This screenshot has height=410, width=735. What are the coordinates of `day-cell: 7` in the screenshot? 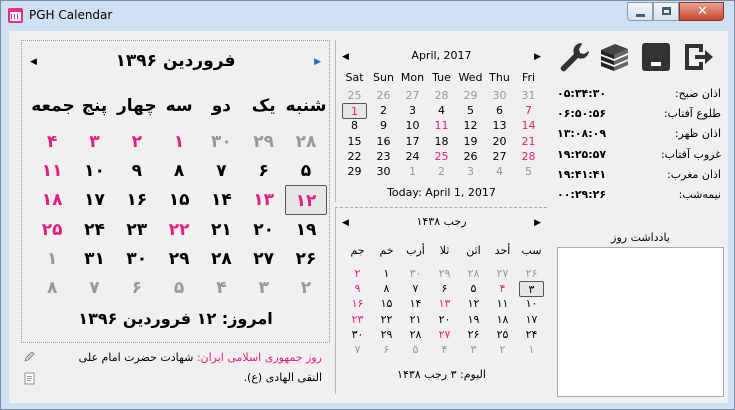 It's located at (528, 111).